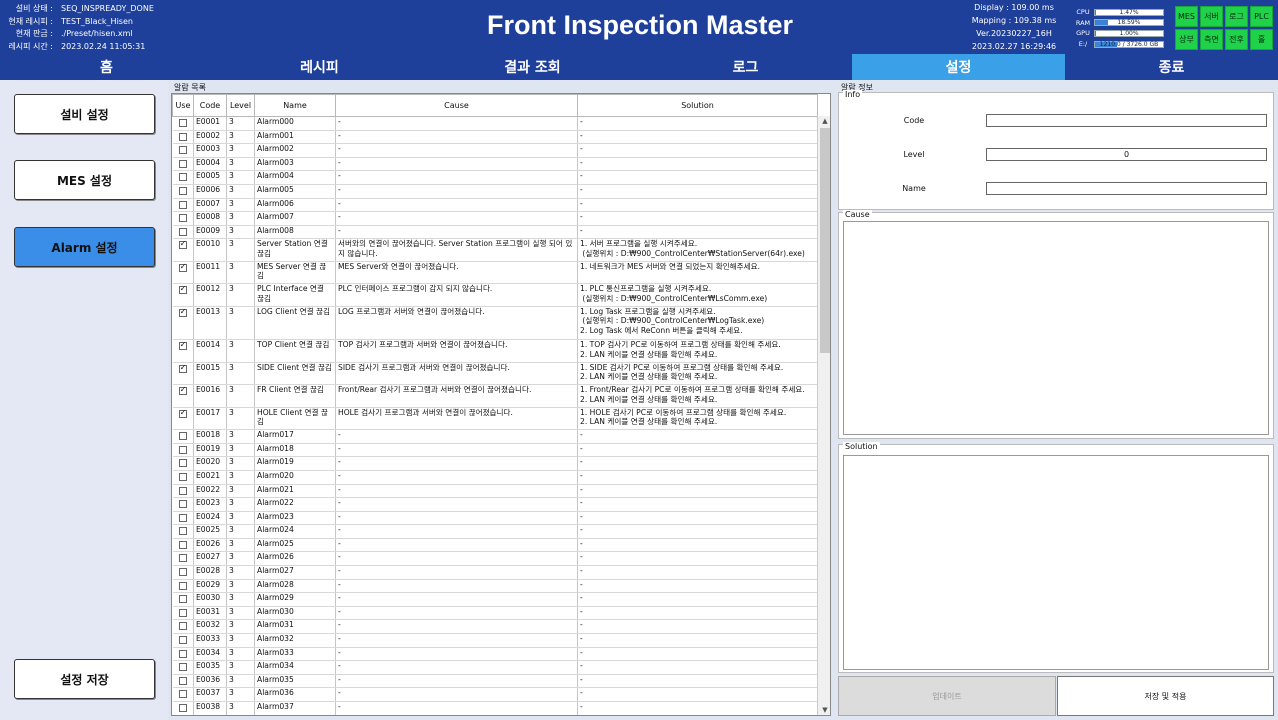 The width and height of the screenshot is (1278, 720). Describe the element at coordinates (495, 559) in the screenshot. I see `table-row: E0027 3 Alarm026- -` at that location.